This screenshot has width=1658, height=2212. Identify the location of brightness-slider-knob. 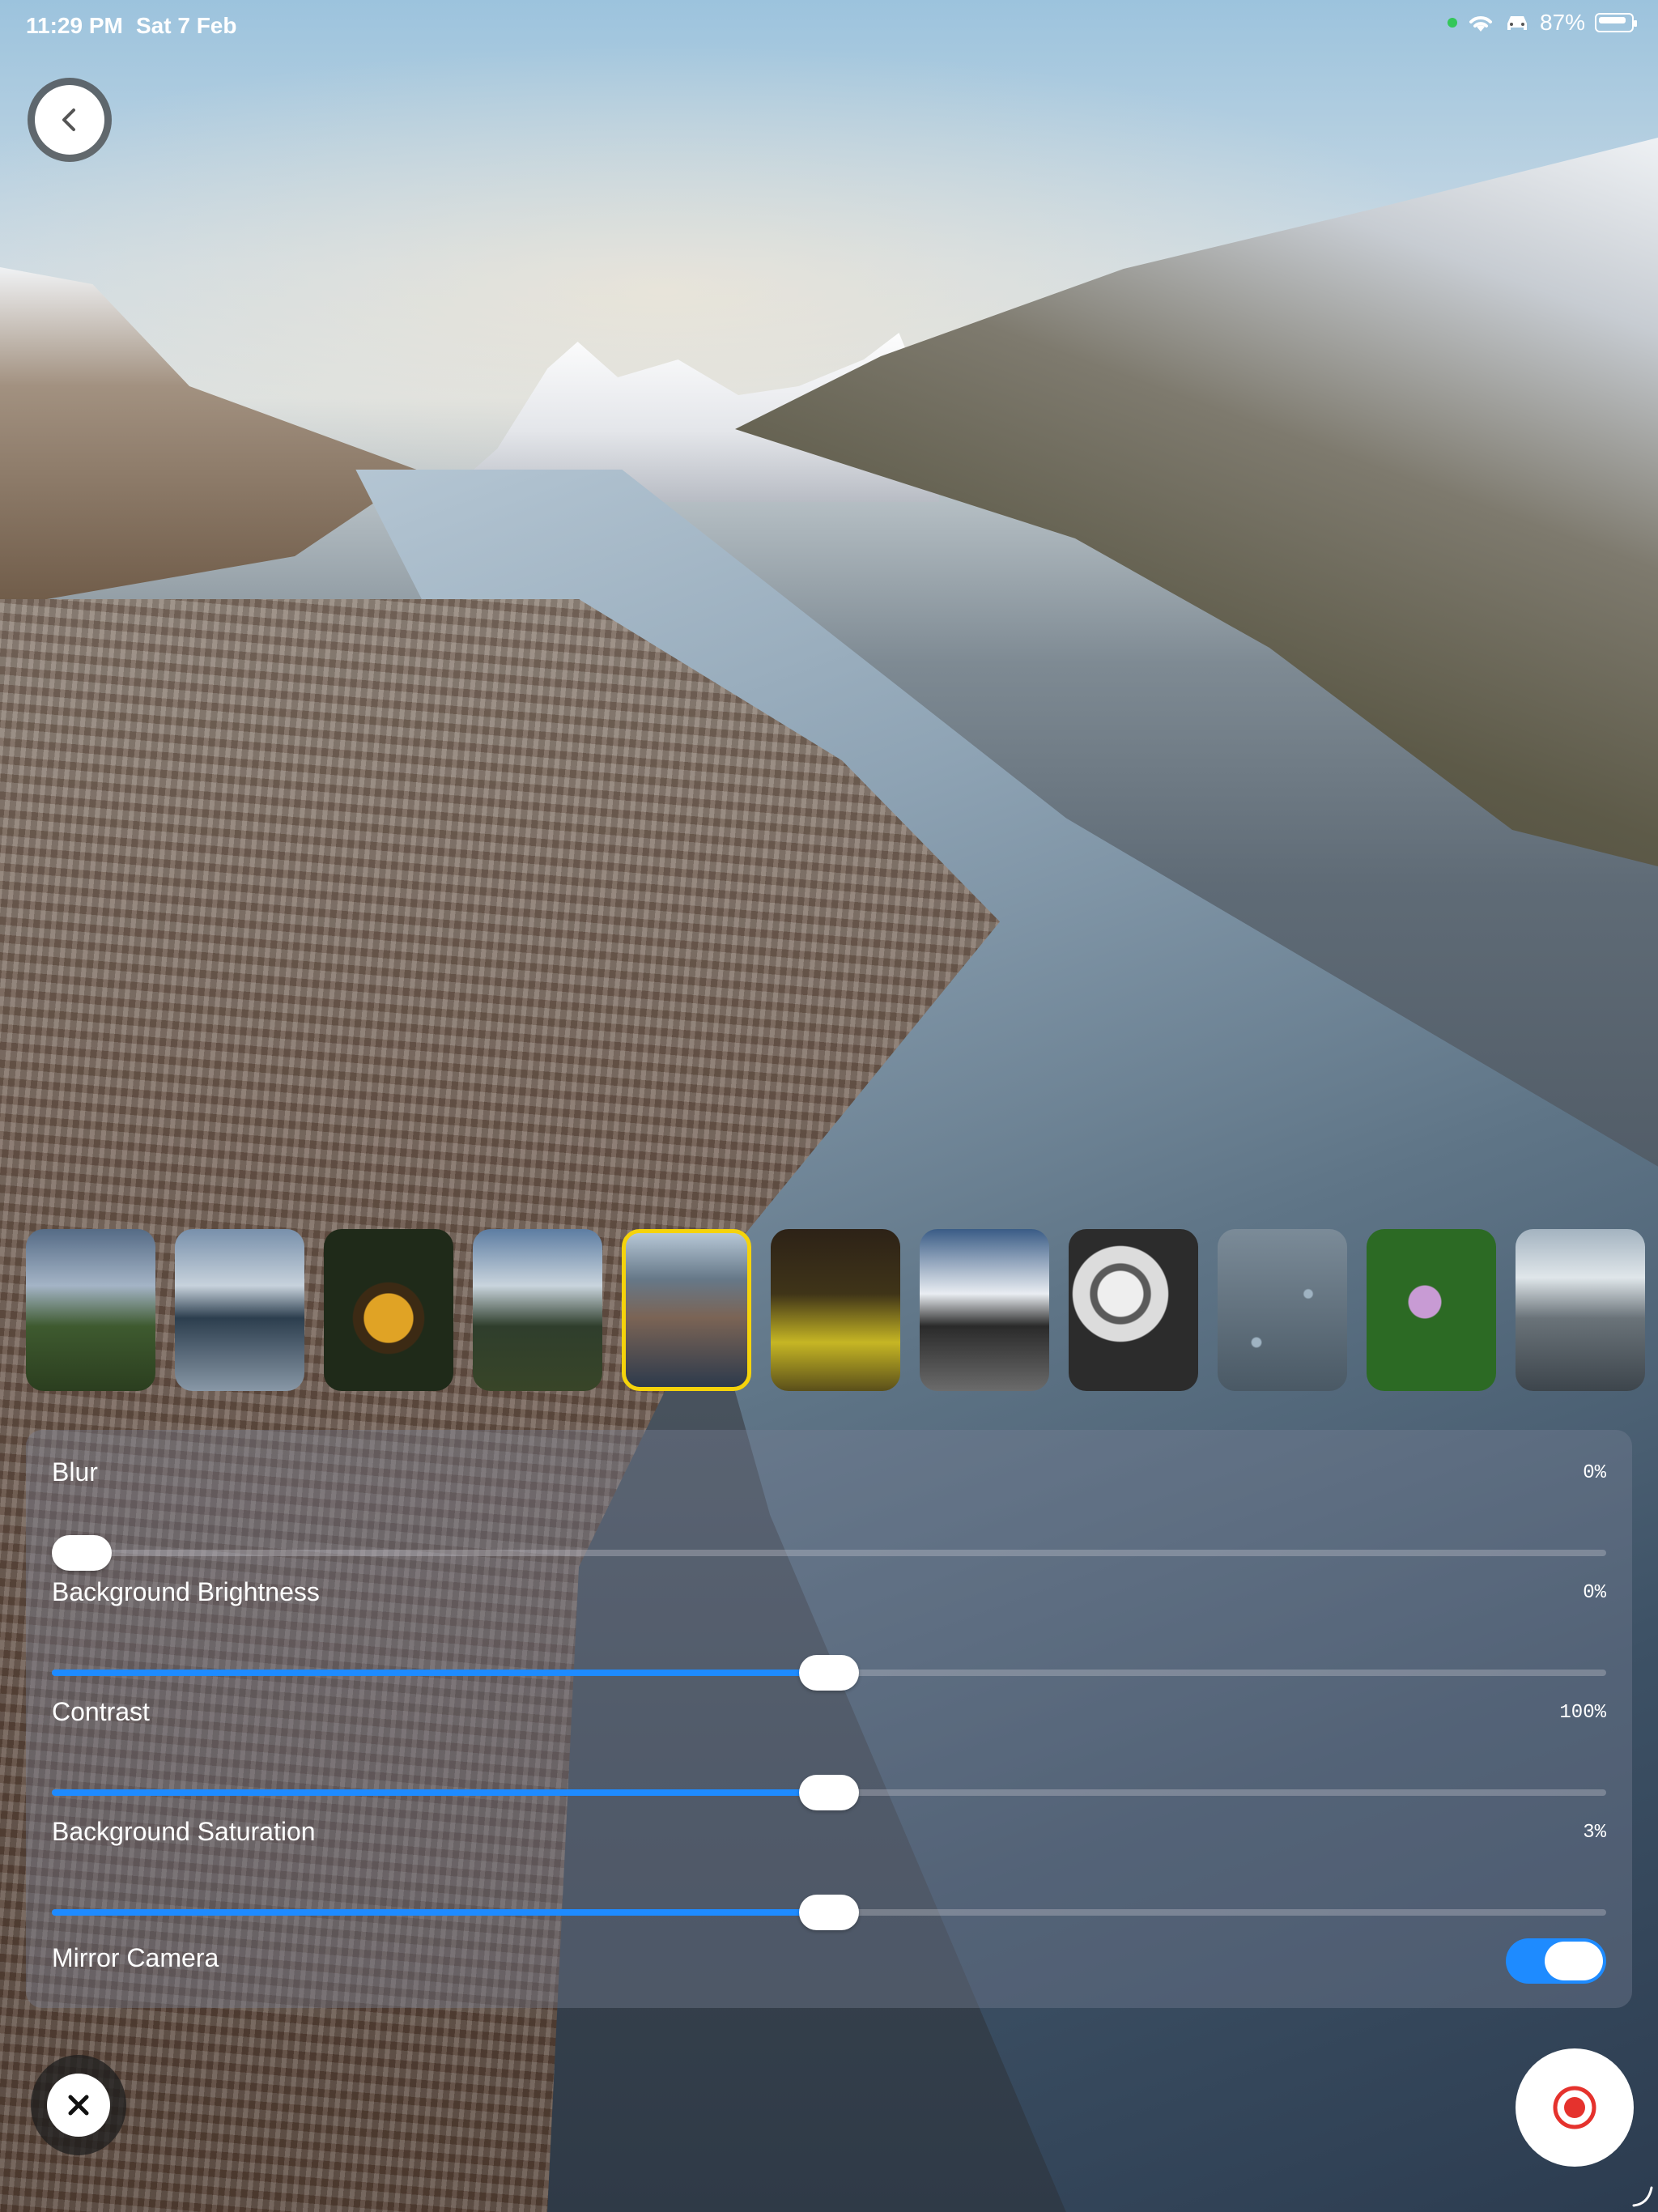
(829, 1673).